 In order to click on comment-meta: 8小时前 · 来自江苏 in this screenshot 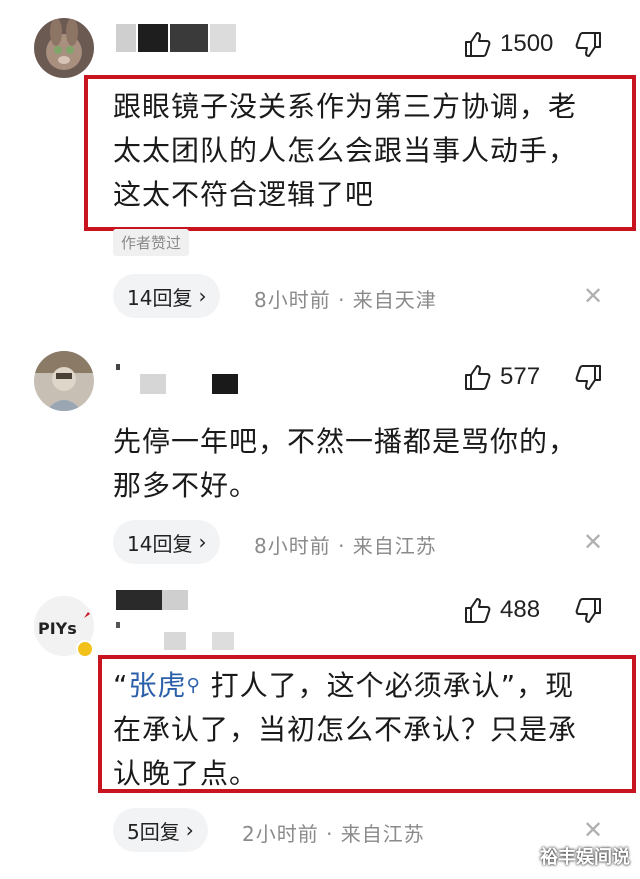, I will do `click(345, 546)`.